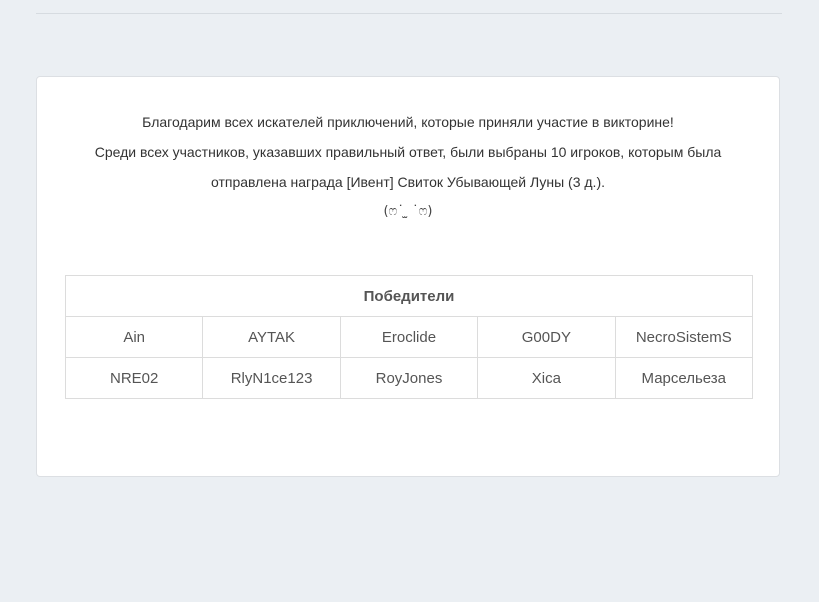 The width and height of the screenshot is (819, 602). I want to click on winners-header-row: Победители, so click(409, 296).